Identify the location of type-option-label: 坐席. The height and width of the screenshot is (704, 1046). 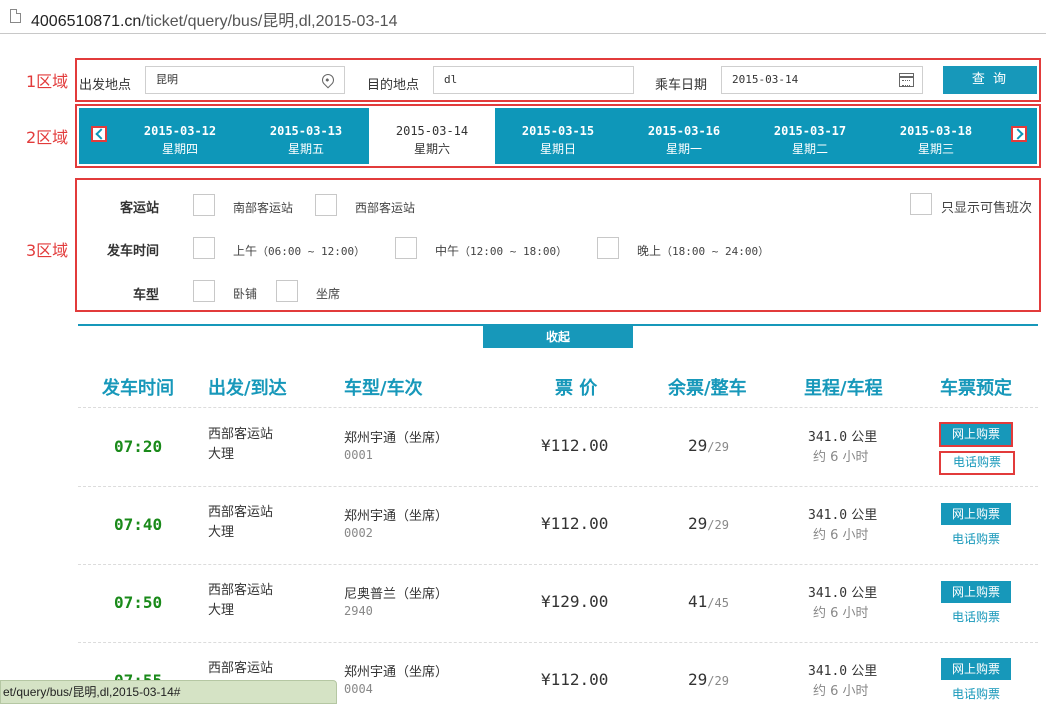
(328, 294).